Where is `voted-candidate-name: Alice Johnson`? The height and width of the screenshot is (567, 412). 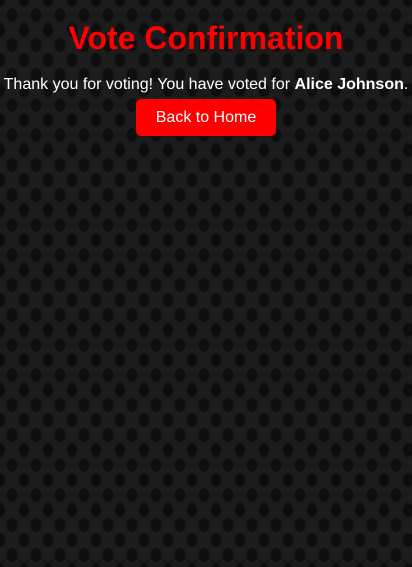 voted-candidate-name: Alice Johnson is located at coordinates (349, 84).